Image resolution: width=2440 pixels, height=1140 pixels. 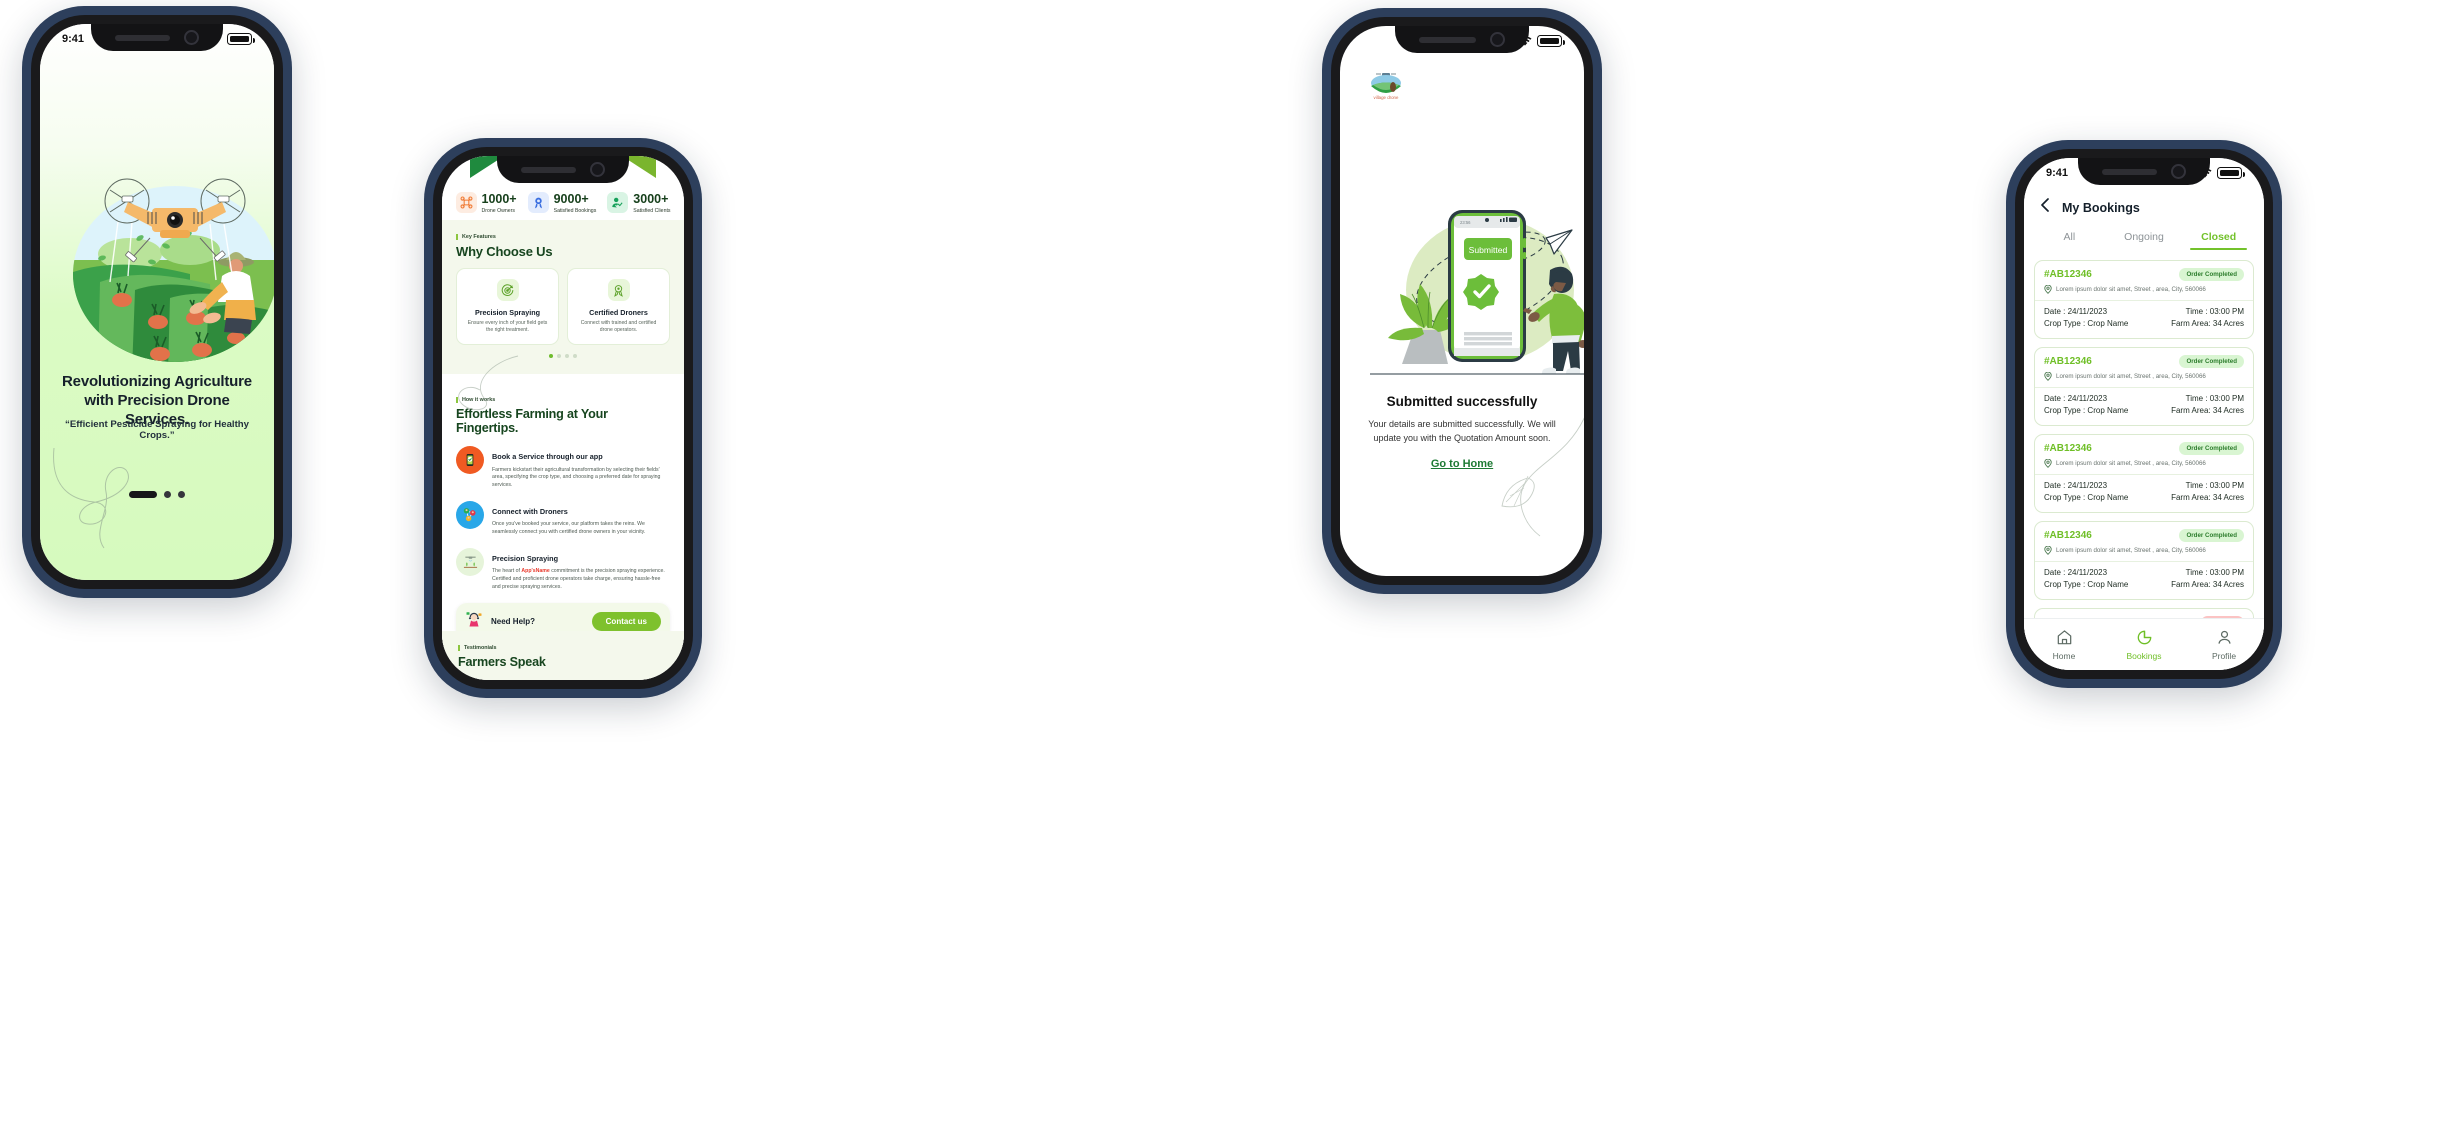 What do you see at coordinates (2045, 207) in the screenshot?
I see `chevron-left-icon` at bounding box center [2045, 207].